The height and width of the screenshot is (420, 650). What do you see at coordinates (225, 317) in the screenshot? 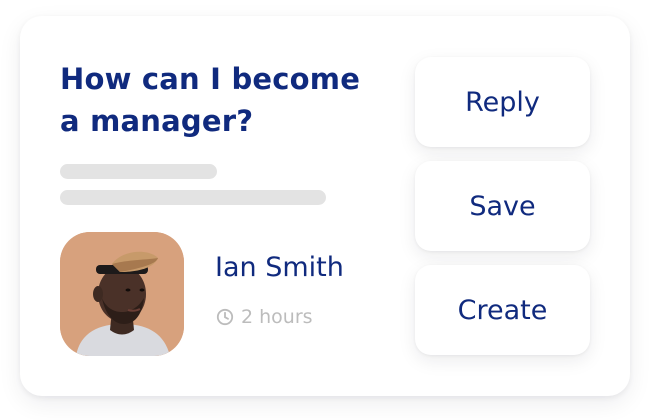
I see `clock-icon` at bounding box center [225, 317].